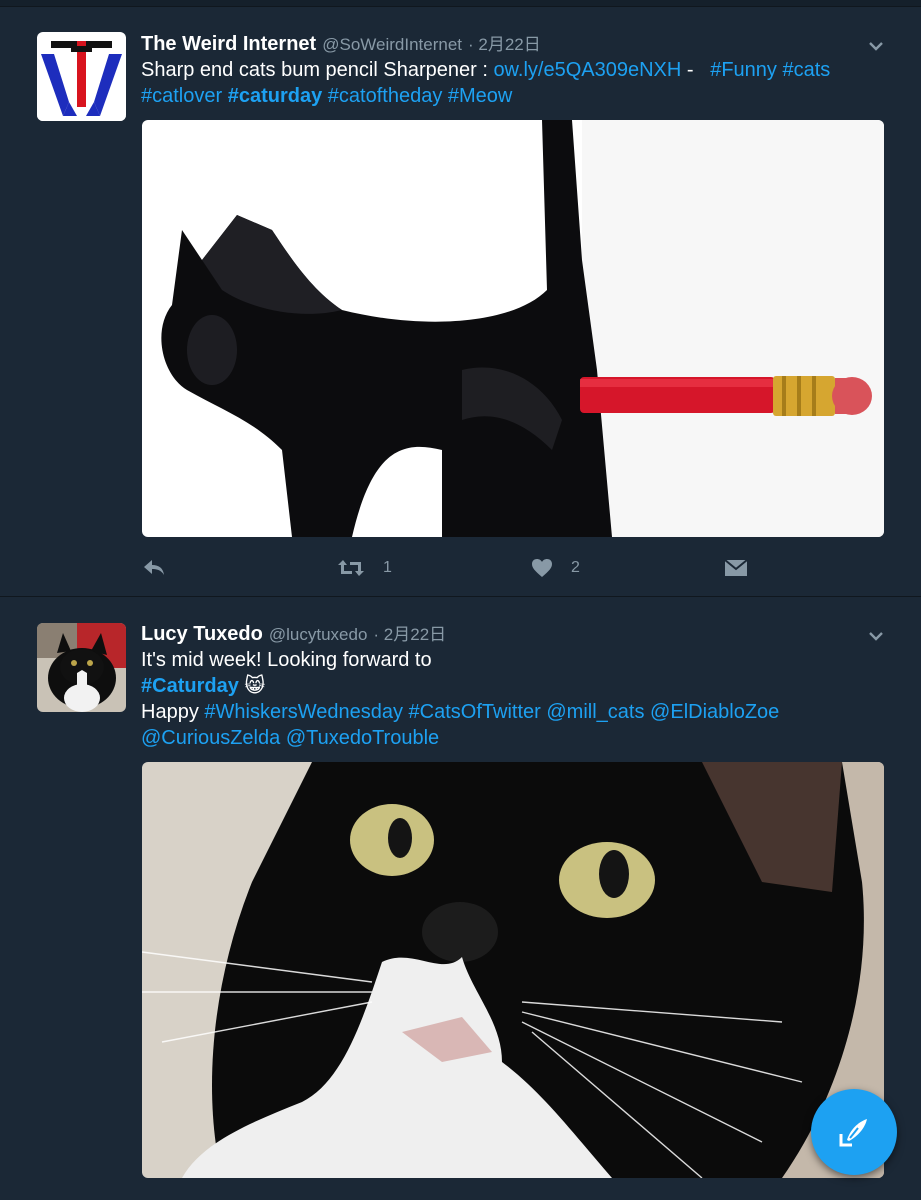  What do you see at coordinates (210, 738) in the screenshot?
I see `mention-curiouszelda: @CuriousZelda` at bounding box center [210, 738].